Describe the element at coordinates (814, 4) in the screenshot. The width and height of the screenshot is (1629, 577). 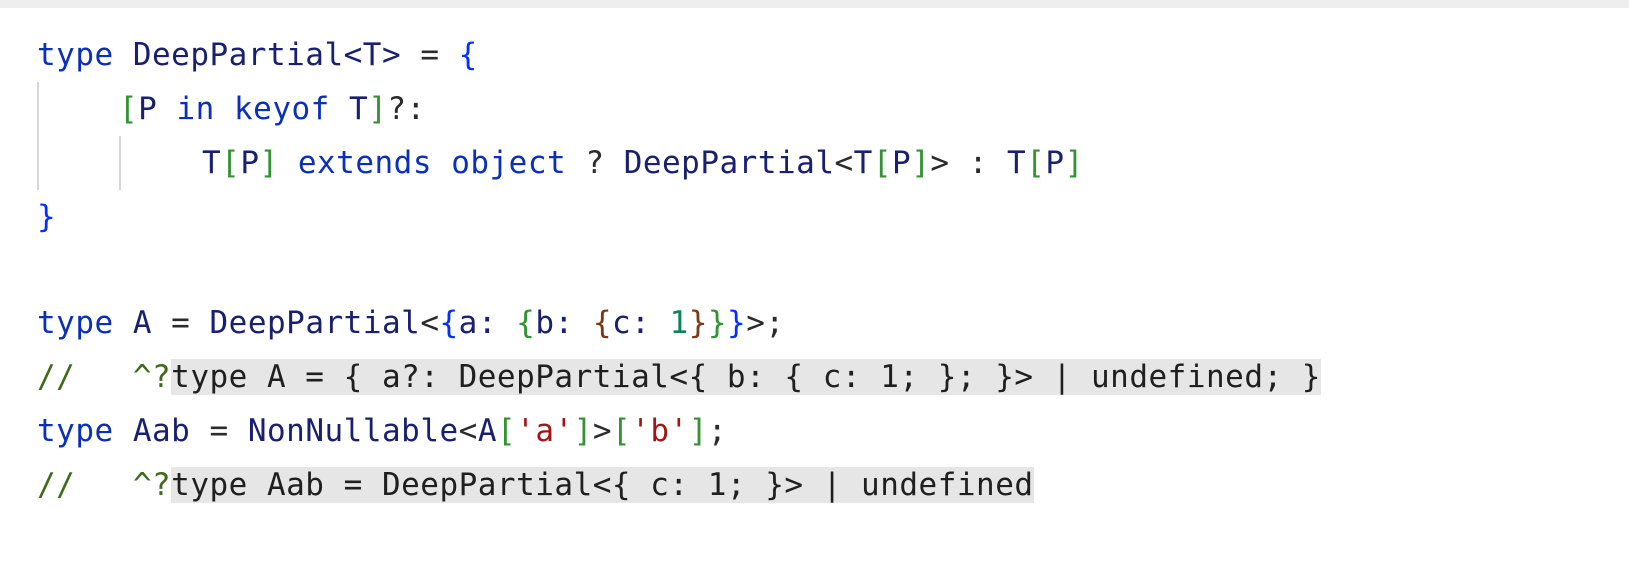
I see `top-band` at that location.